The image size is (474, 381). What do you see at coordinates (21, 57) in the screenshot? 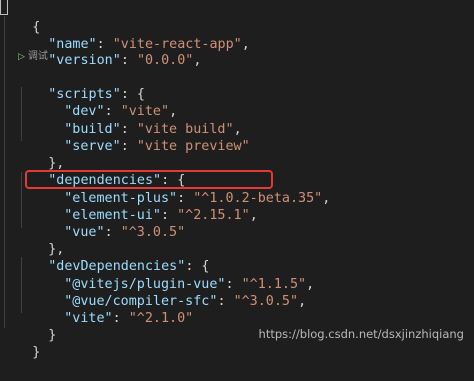
I see `play-icon: ▷` at bounding box center [21, 57].